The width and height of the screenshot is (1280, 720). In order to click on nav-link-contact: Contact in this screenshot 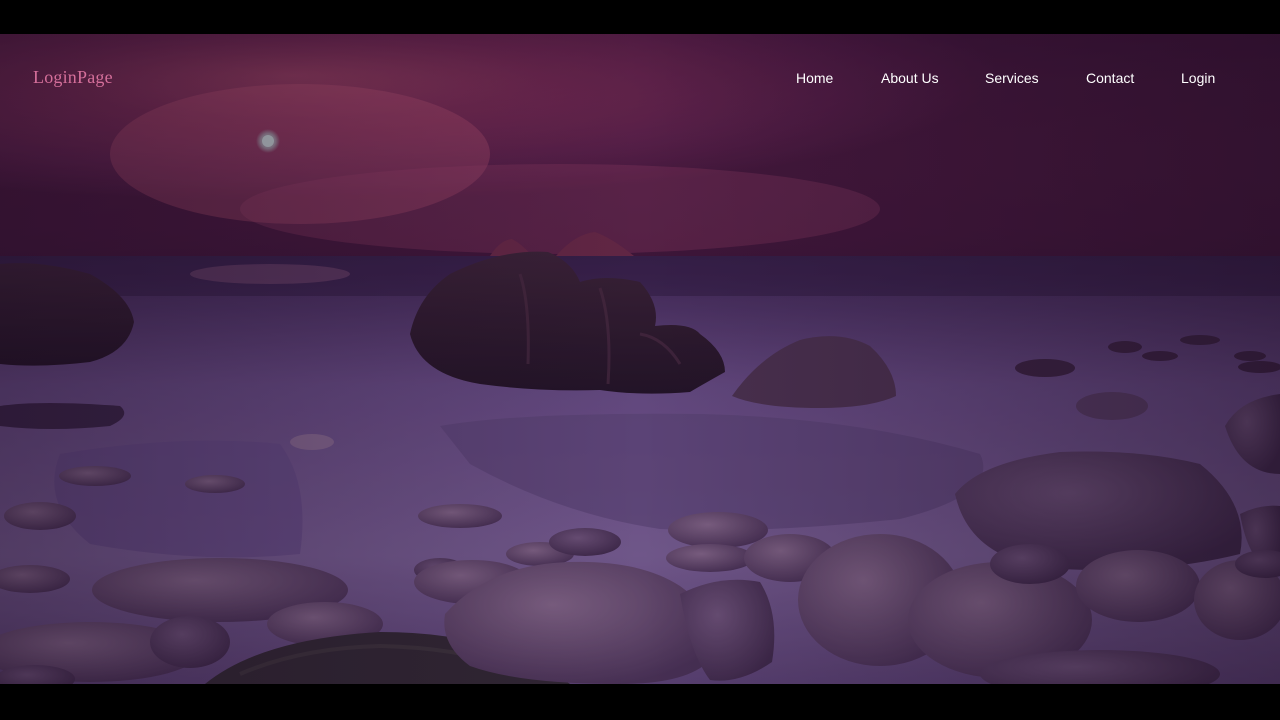, I will do `click(1110, 78)`.